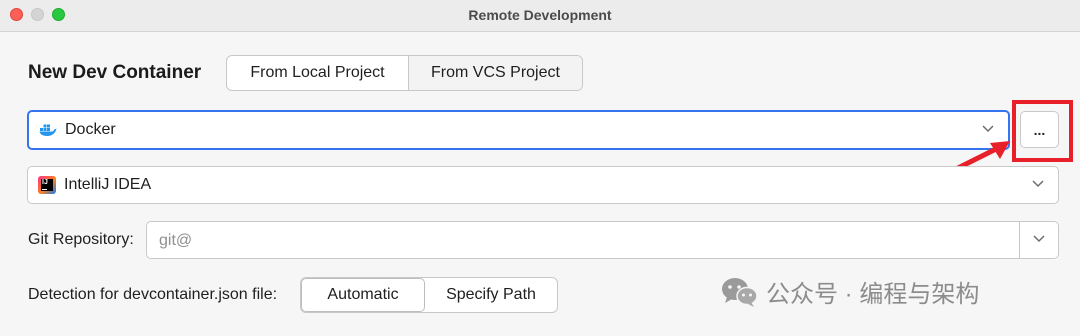  I want to click on intellij-icon: IJ, so click(47, 185).